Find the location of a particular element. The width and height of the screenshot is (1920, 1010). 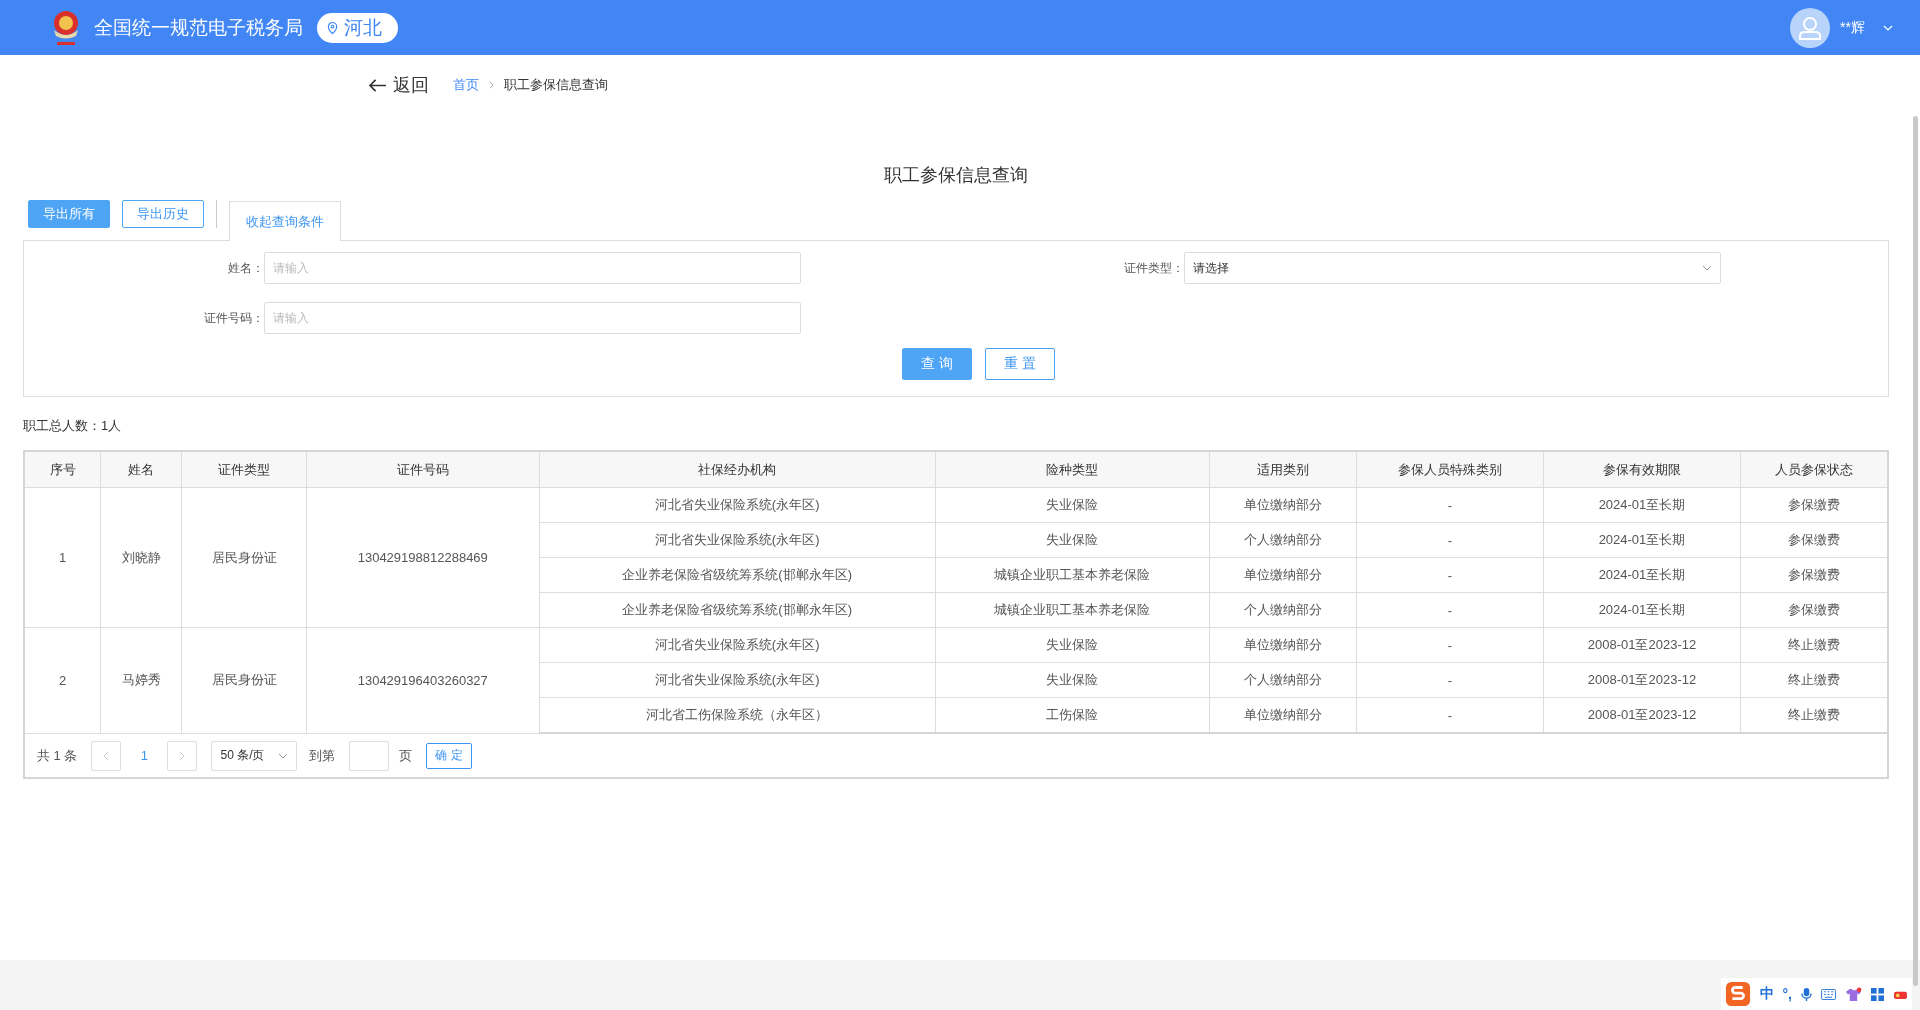

chevron-left-icon is located at coordinates (106, 755).